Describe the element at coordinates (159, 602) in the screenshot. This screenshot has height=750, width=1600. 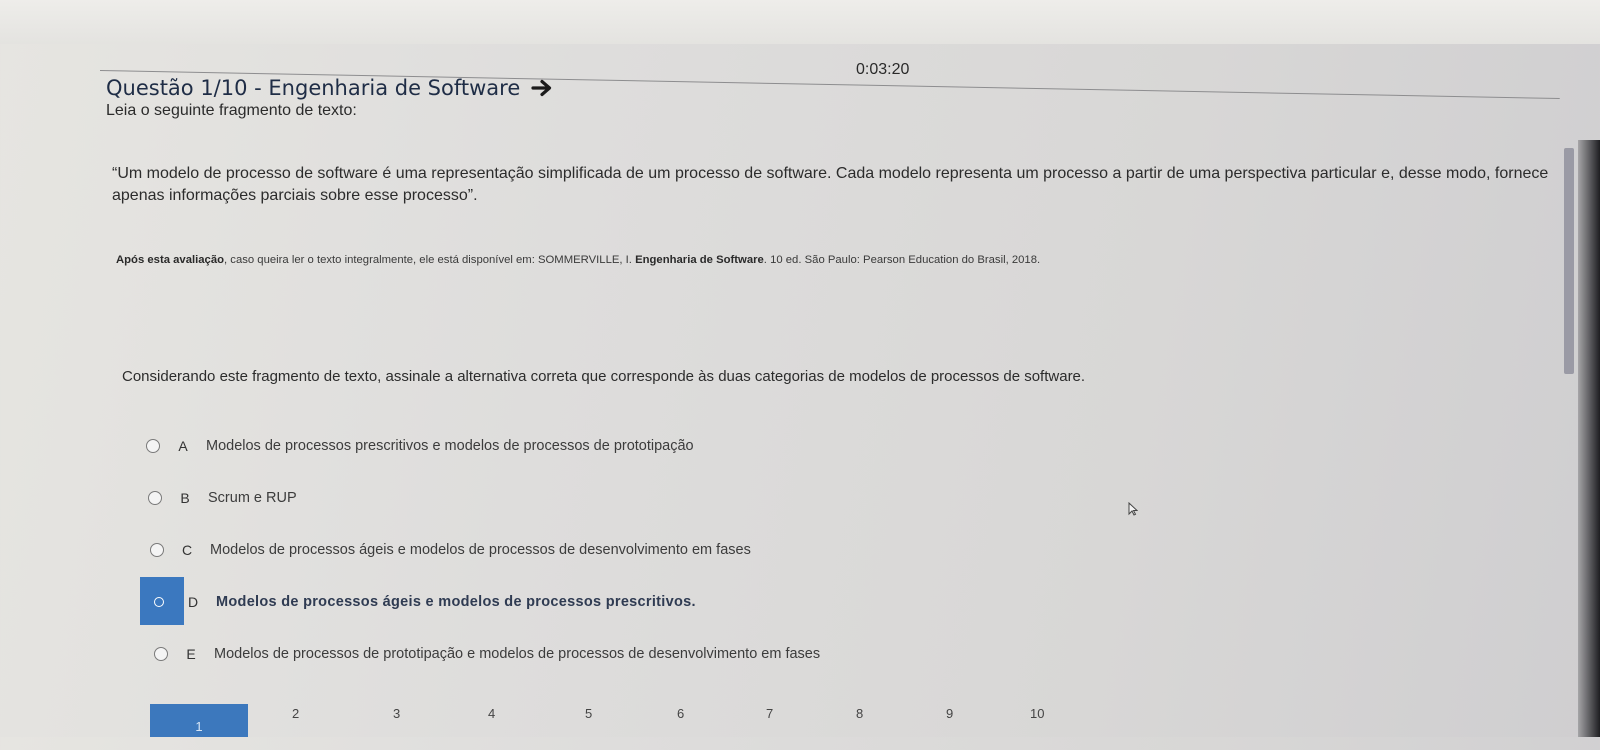
I see `radio-button-selected` at that location.